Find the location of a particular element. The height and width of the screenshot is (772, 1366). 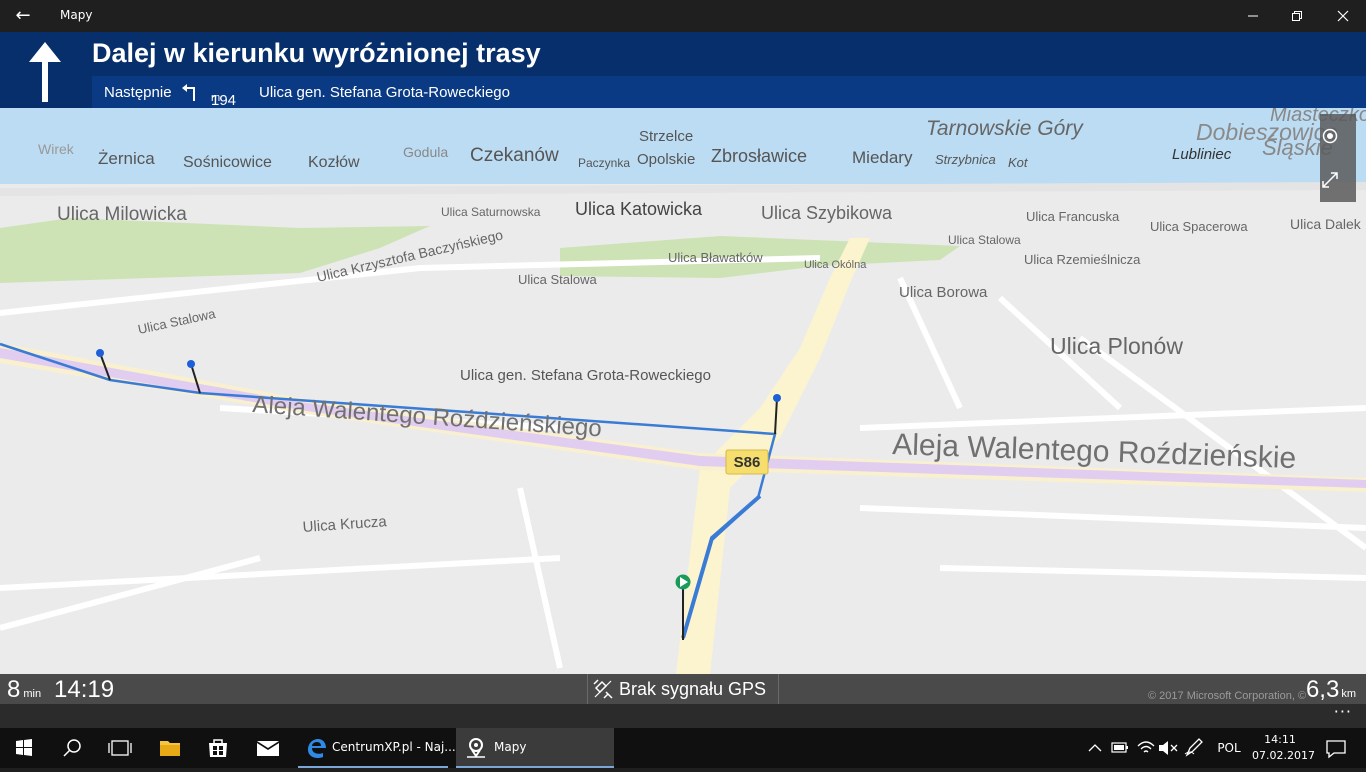

street-label: Ulica Spacerowa is located at coordinates (1199, 226).